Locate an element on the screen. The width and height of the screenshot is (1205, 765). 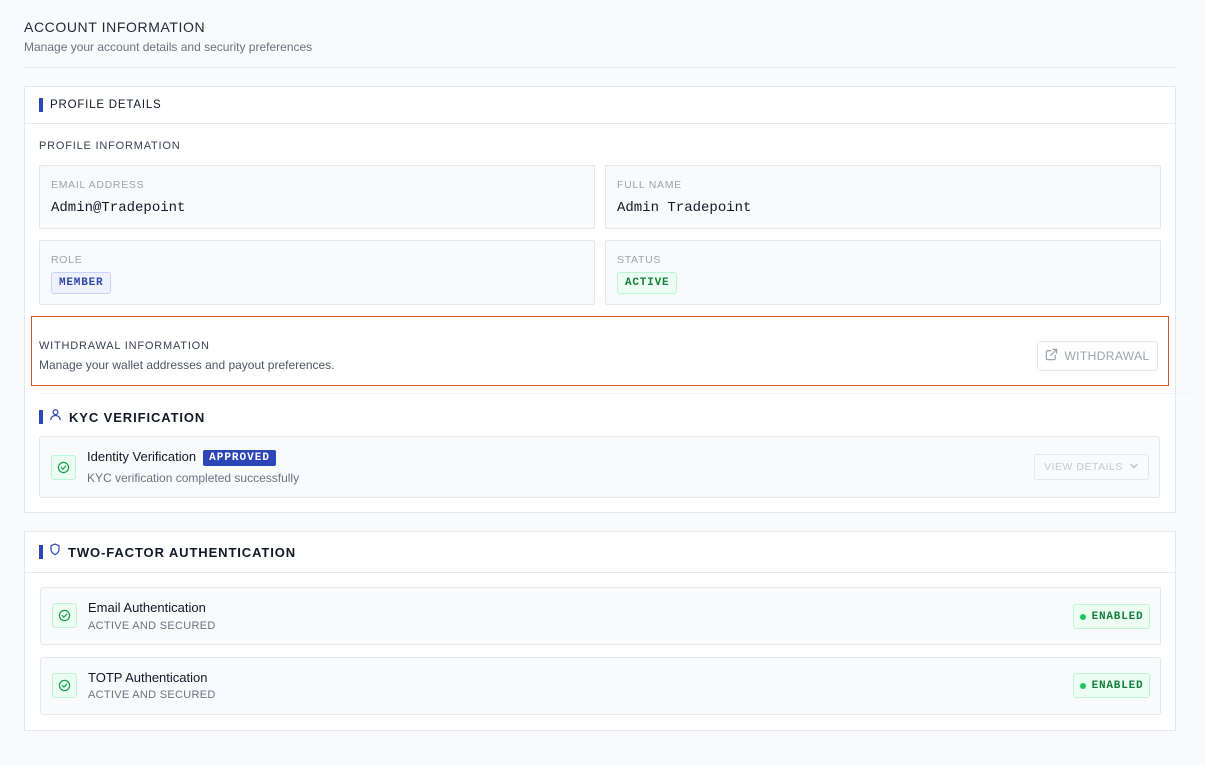
identity-verification-subtitle: KYC verification completed successfully is located at coordinates (193, 478).